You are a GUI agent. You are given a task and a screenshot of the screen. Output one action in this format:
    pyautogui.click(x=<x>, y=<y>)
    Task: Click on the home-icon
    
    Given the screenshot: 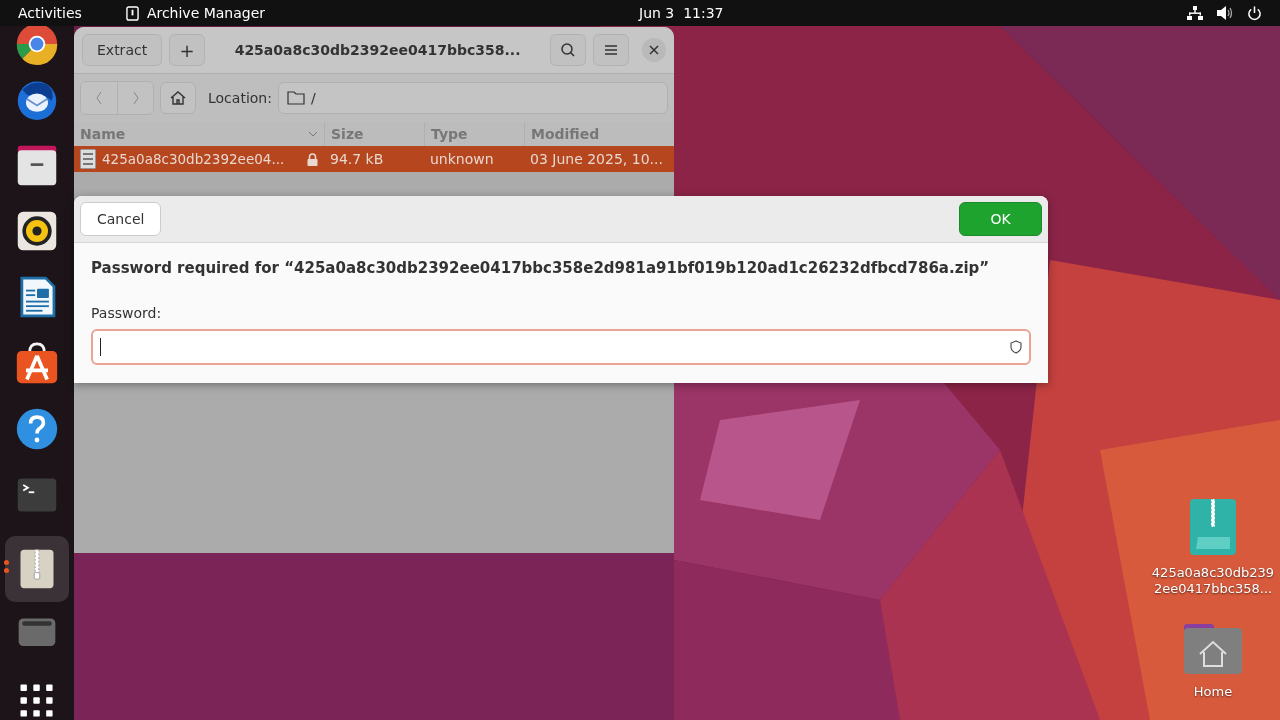 What is the action you would take?
    pyautogui.click(x=178, y=98)
    